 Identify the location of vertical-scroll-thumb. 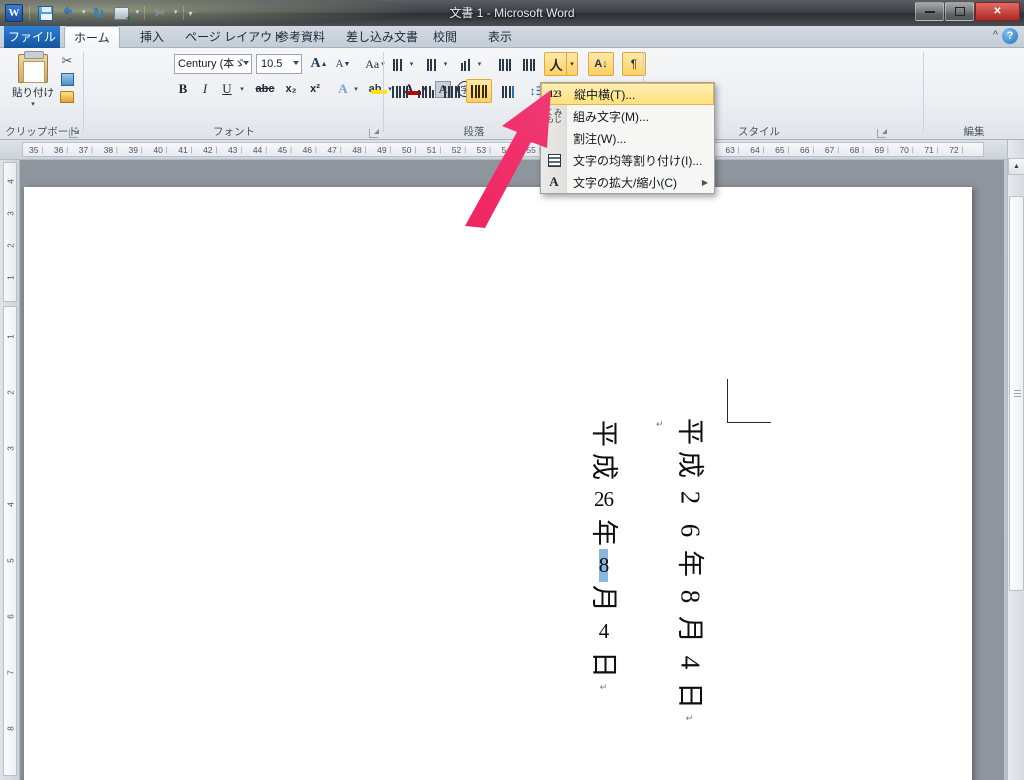
(1016, 393).